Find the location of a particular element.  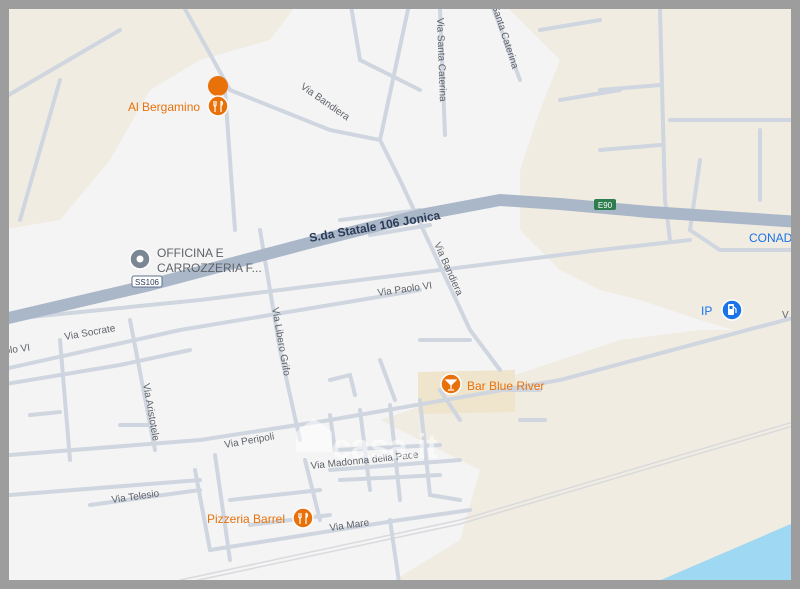

street-right-edge: V is located at coordinates (785, 315).